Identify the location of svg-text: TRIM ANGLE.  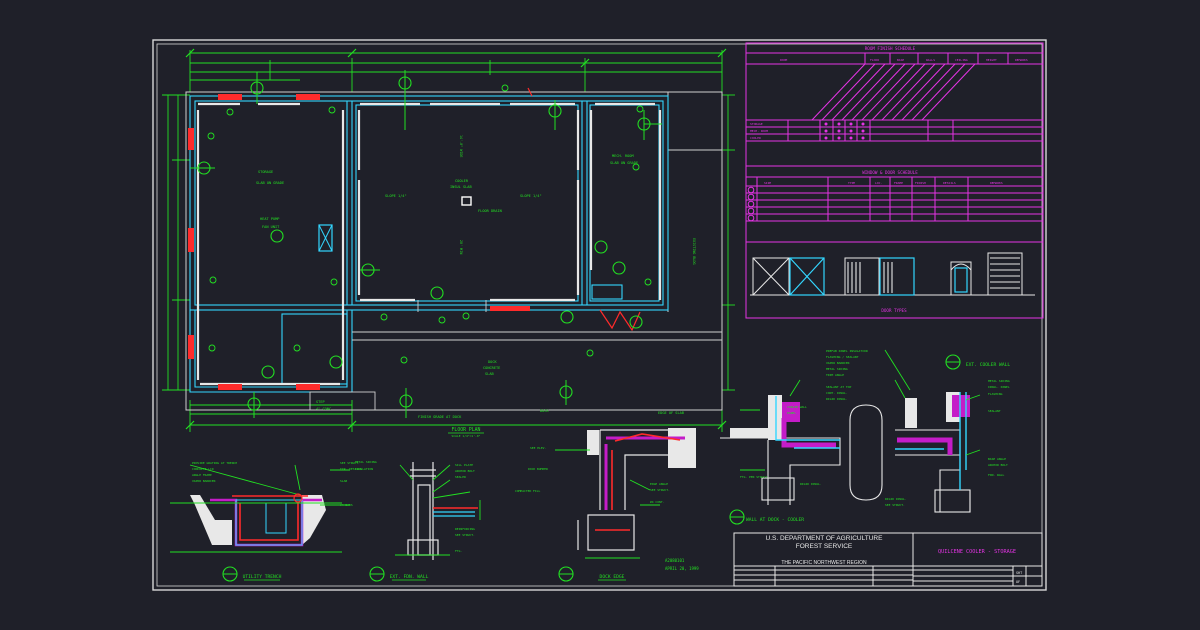
(835, 375).